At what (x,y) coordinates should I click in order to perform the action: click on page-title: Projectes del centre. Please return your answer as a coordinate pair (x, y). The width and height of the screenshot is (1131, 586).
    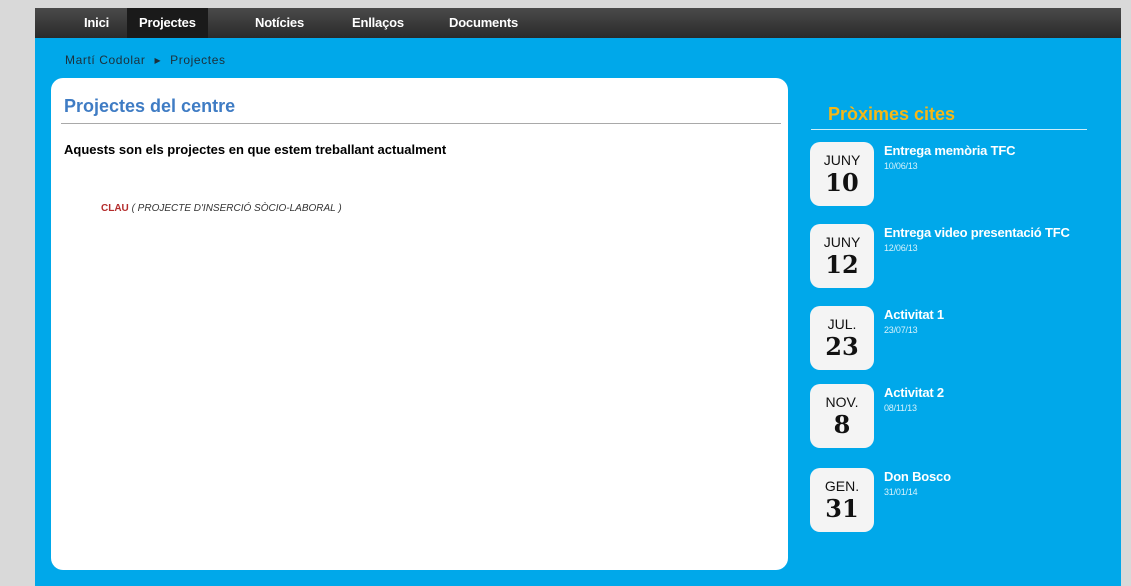
    Looking at the image, I should click on (150, 106).